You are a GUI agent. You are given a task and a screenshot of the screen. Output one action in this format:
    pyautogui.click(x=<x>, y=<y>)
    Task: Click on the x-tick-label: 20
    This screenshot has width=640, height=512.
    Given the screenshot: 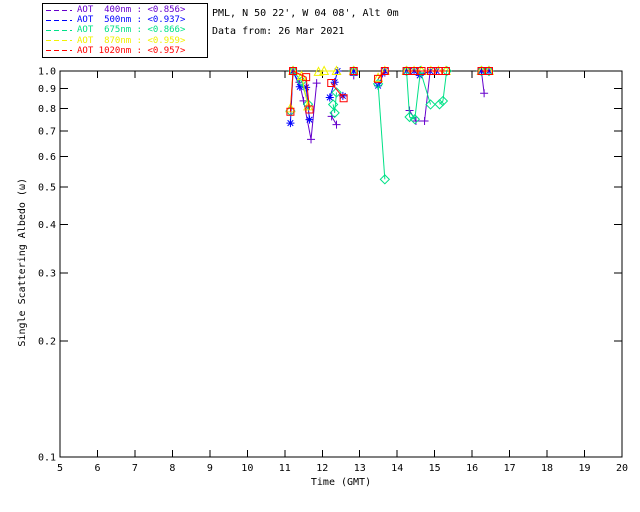 What is the action you would take?
    pyautogui.click(x=622, y=468)
    